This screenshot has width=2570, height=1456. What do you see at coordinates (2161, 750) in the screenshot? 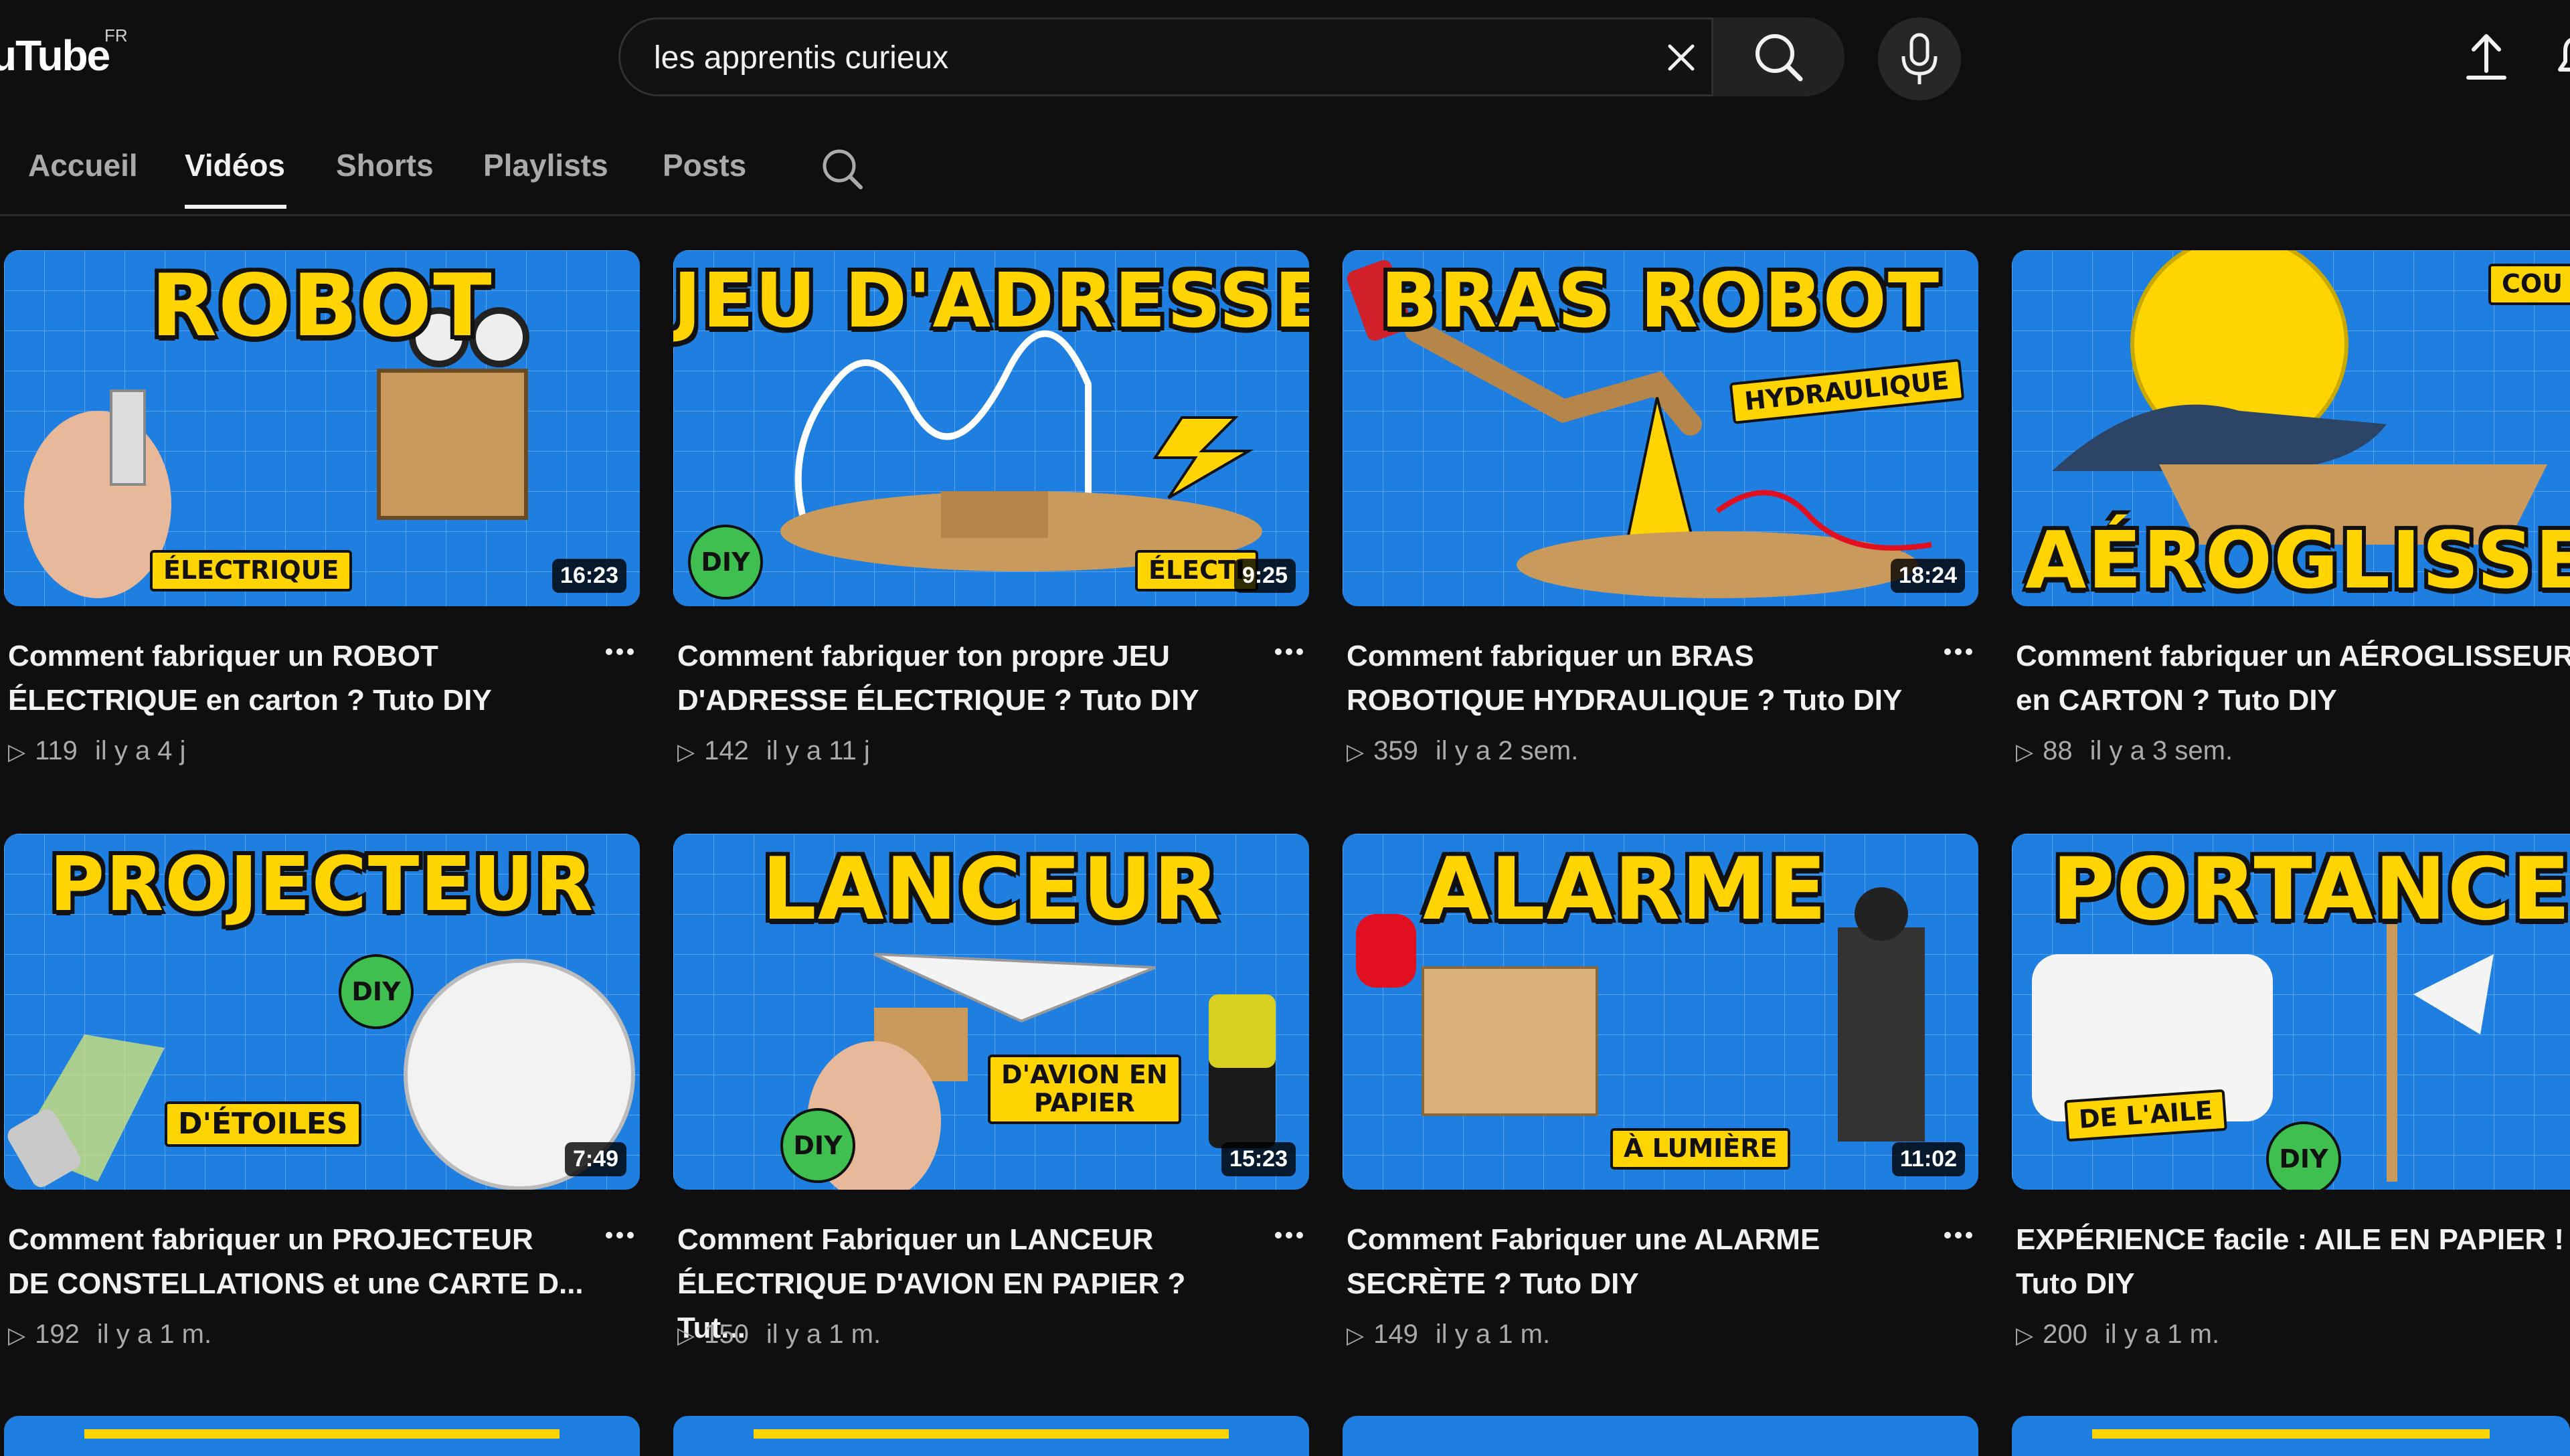
I see `upload-age: il y a 3 sem.` at bounding box center [2161, 750].